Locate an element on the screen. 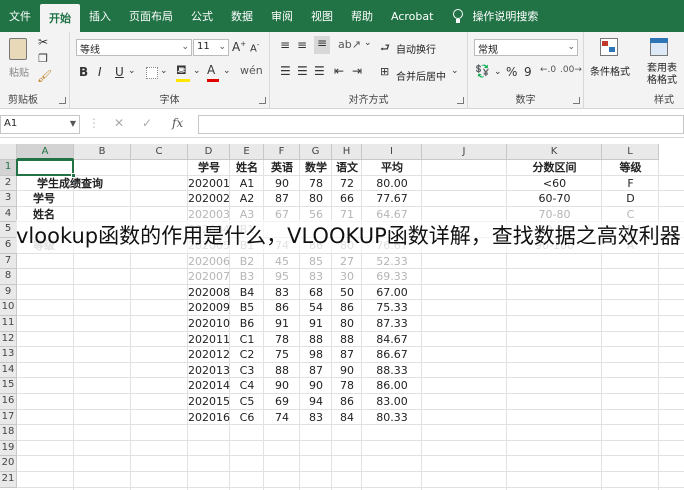  table-cell: 75.33 is located at coordinates (392, 308).